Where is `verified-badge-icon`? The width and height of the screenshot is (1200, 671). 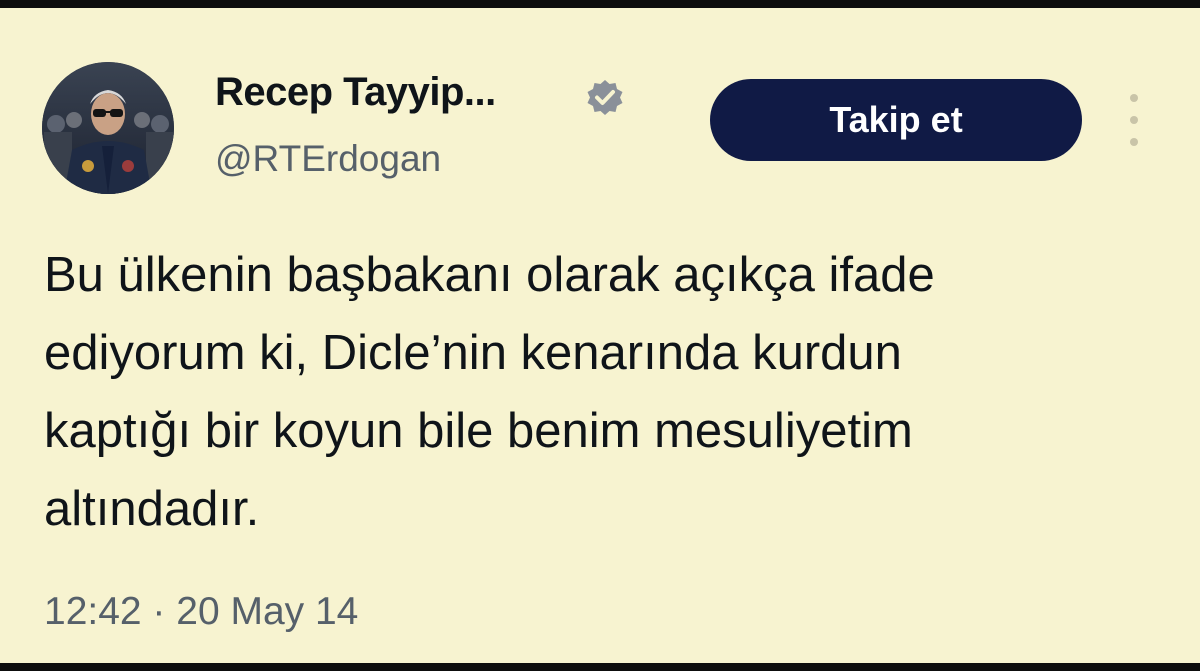
verified-badge-icon is located at coordinates (605, 99).